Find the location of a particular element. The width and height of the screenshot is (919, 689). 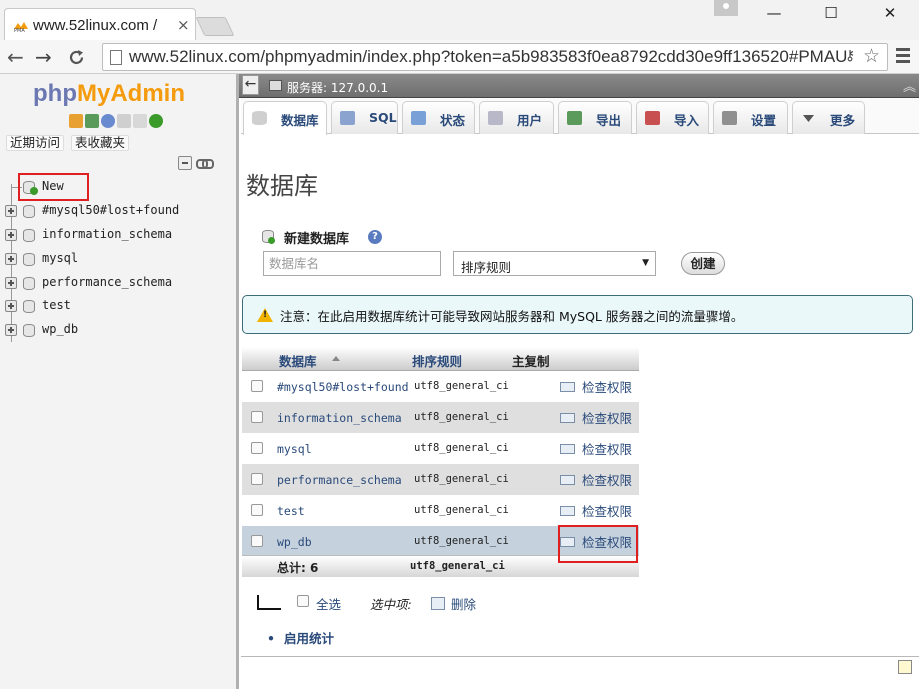

pane-splitter is located at coordinates (237, 381).